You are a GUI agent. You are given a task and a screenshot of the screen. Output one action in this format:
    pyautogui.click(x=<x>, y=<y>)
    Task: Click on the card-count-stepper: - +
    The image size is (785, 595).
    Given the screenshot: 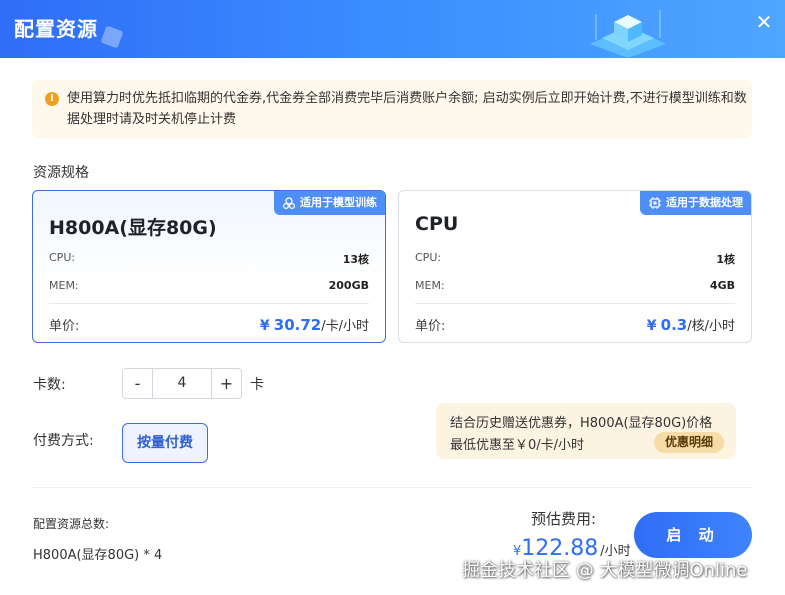 What is the action you would take?
    pyautogui.click(x=182, y=383)
    